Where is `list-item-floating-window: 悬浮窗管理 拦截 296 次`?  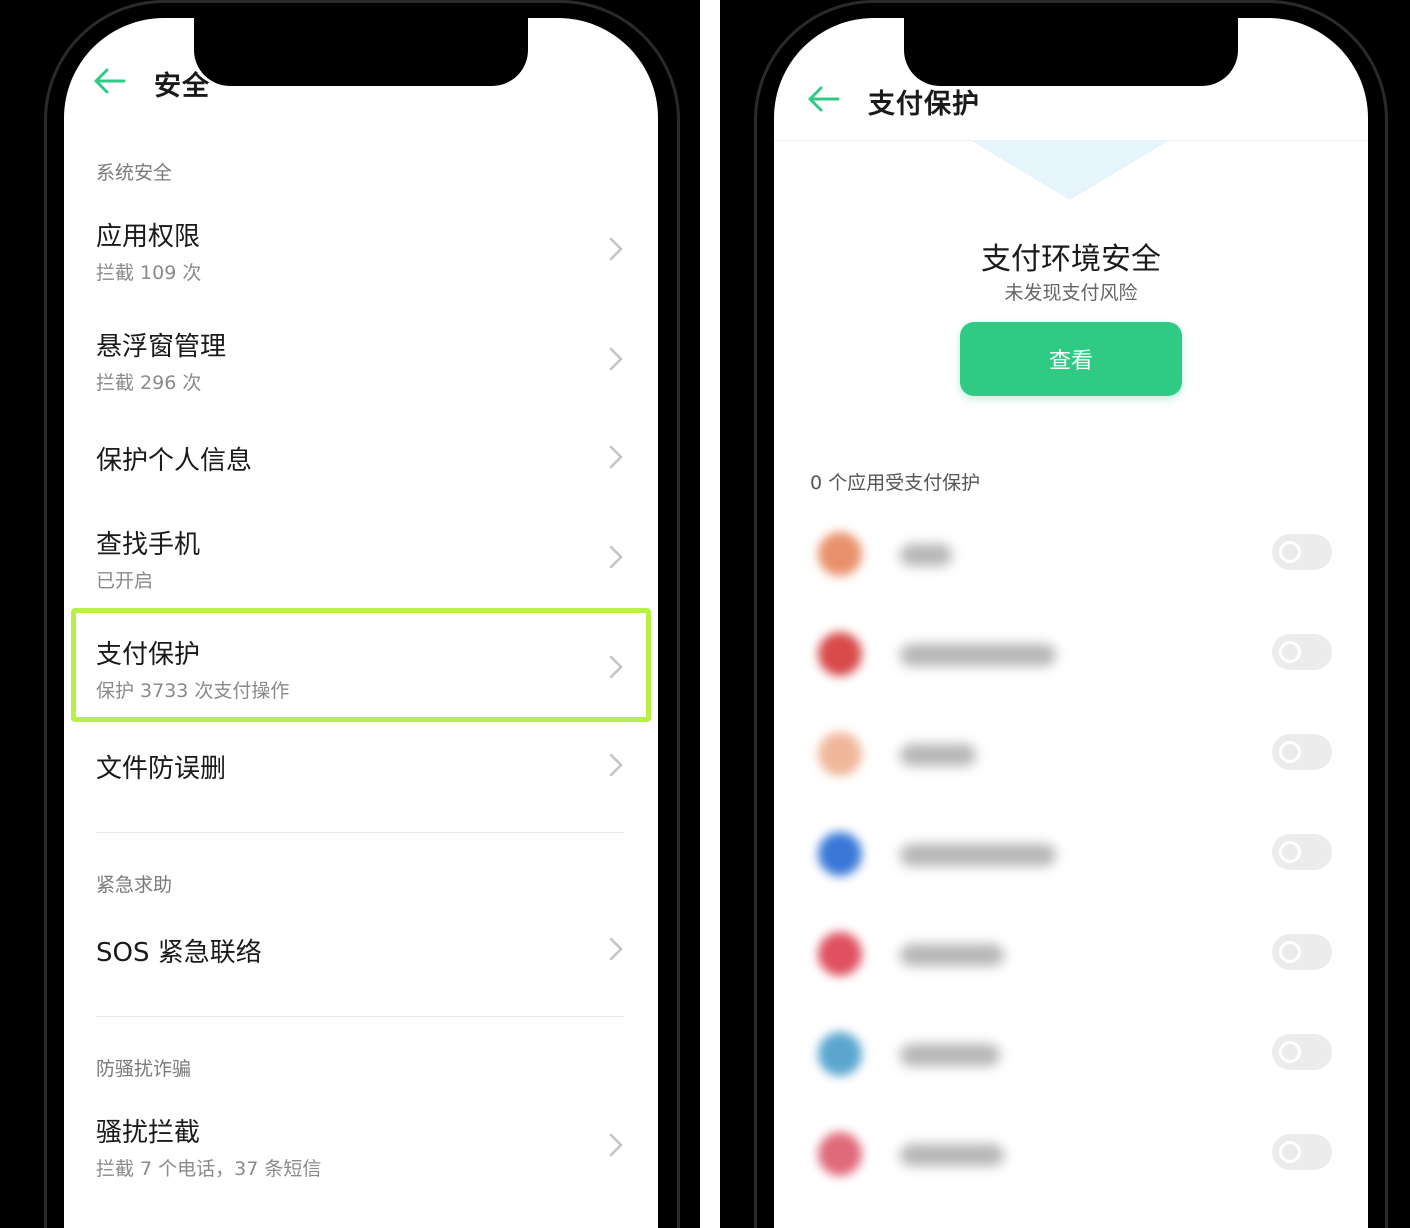
list-item-floating-window: 悬浮窗管理 拦截 296 次 is located at coordinates (361, 358).